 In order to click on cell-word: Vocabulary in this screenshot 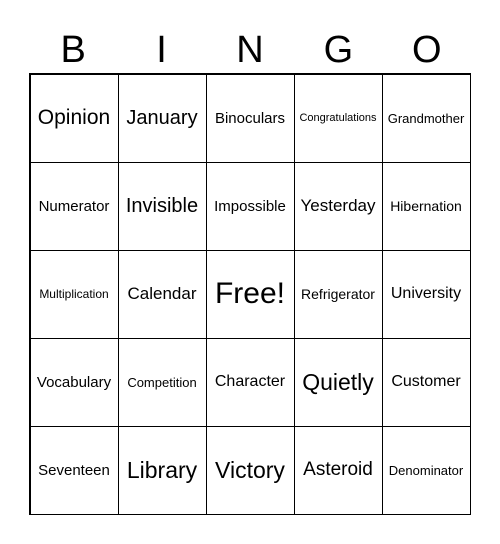, I will do `click(74, 382)`.